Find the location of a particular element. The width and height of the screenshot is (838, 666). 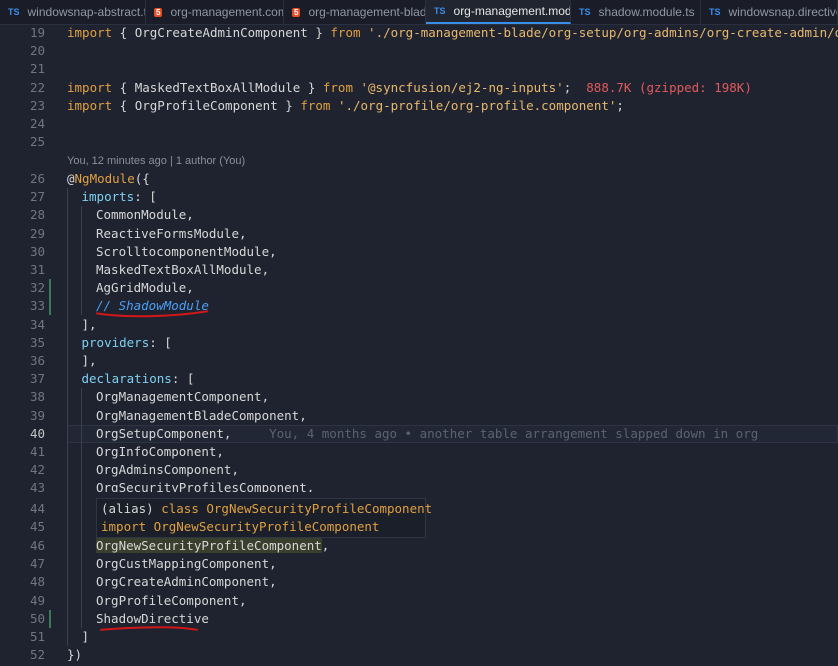

line-number: 36 is located at coordinates (37, 360).